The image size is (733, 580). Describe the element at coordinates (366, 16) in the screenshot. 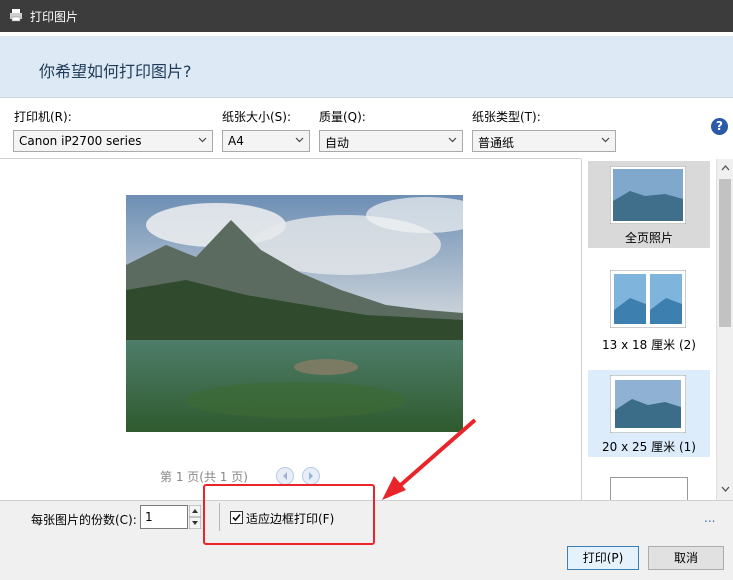

I see `window-title-bar: 打印图片` at that location.